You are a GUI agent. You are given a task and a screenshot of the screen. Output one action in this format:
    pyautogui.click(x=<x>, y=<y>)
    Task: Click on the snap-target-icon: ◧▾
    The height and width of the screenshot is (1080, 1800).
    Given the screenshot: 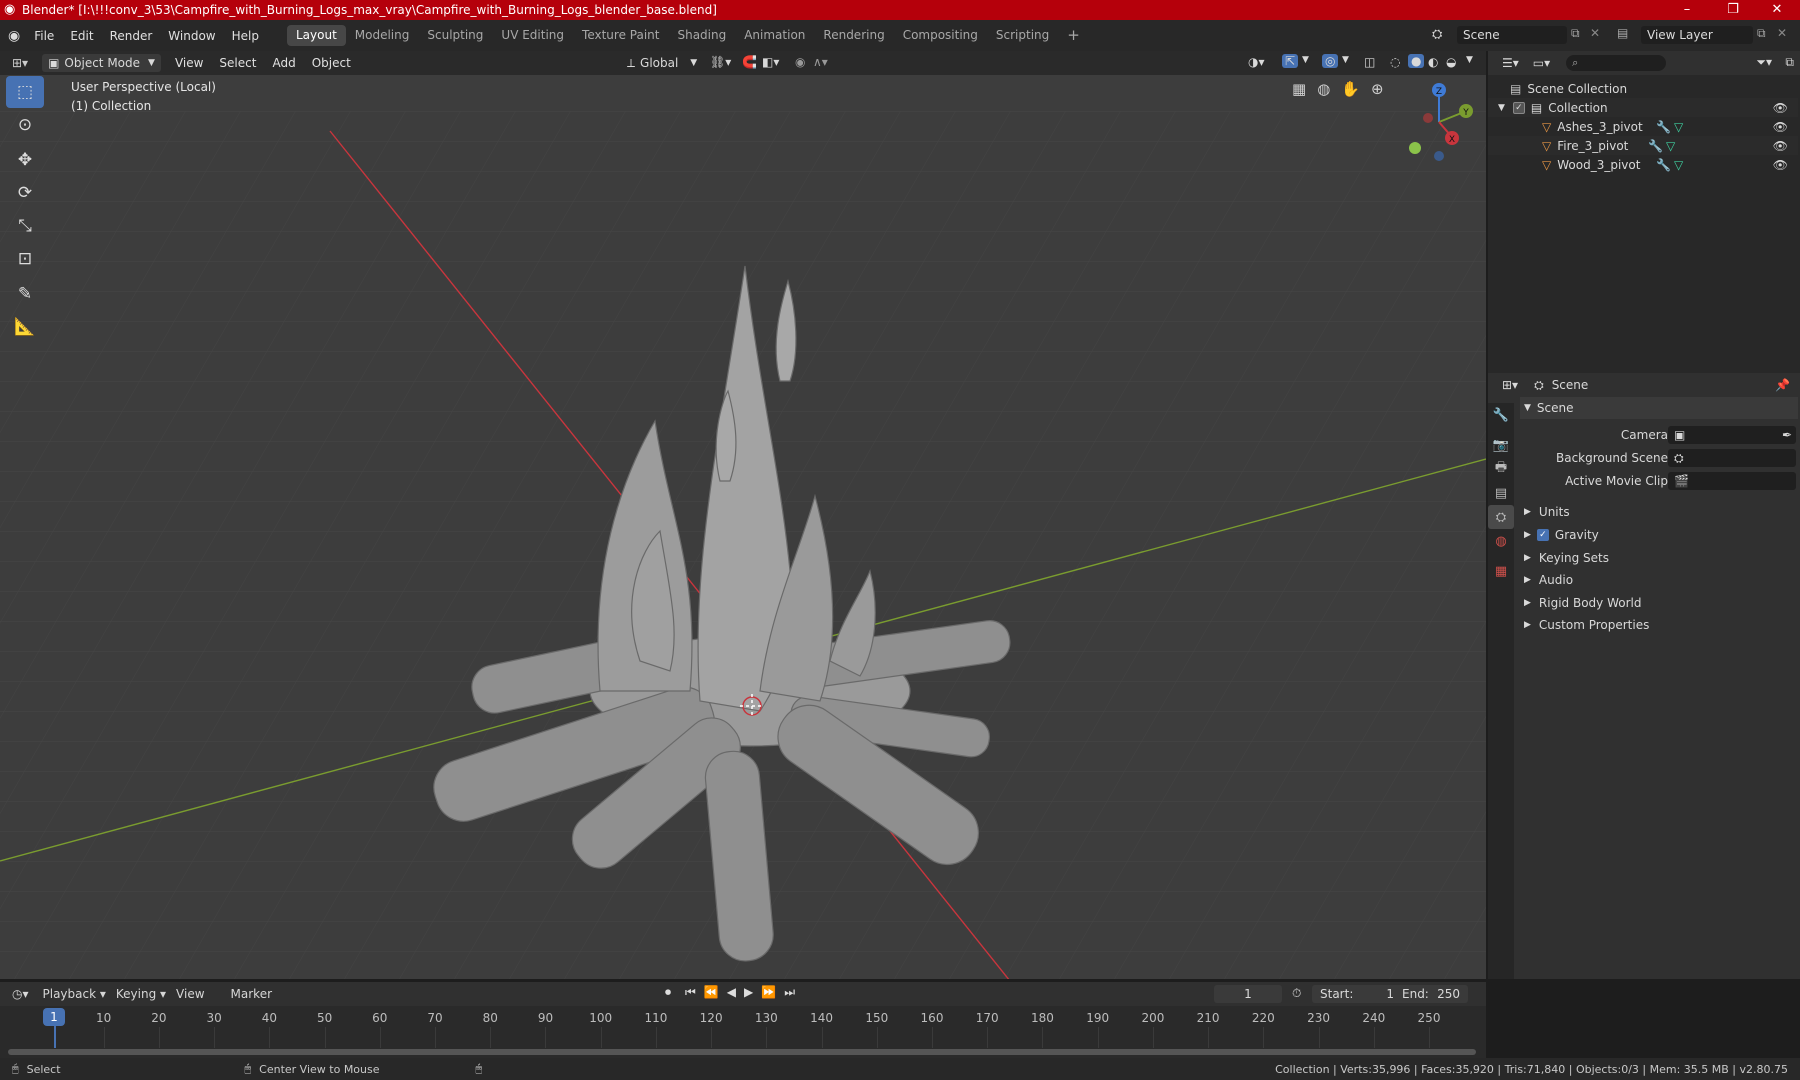 What is the action you would take?
    pyautogui.click(x=770, y=62)
    